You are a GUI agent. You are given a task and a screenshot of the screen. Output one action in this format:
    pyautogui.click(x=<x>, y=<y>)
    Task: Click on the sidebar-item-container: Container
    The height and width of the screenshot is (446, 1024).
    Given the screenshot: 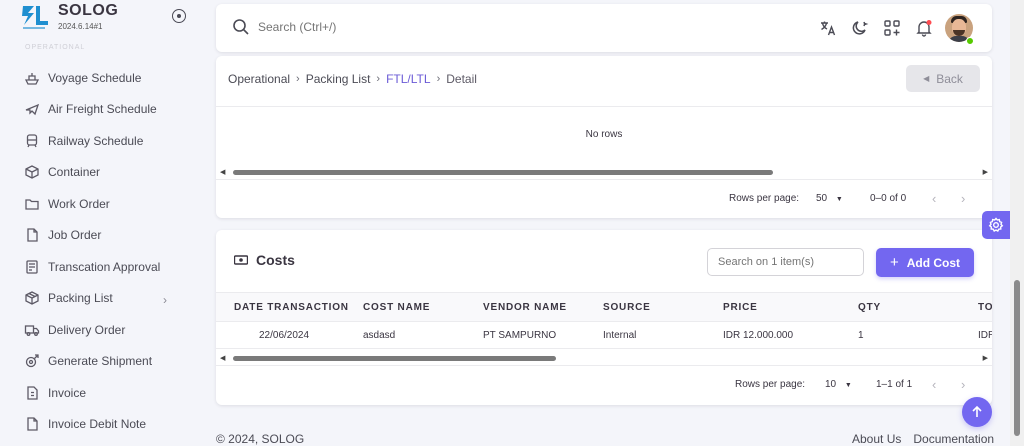 What is the action you would take?
    pyautogui.click(x=99, y=173)
    